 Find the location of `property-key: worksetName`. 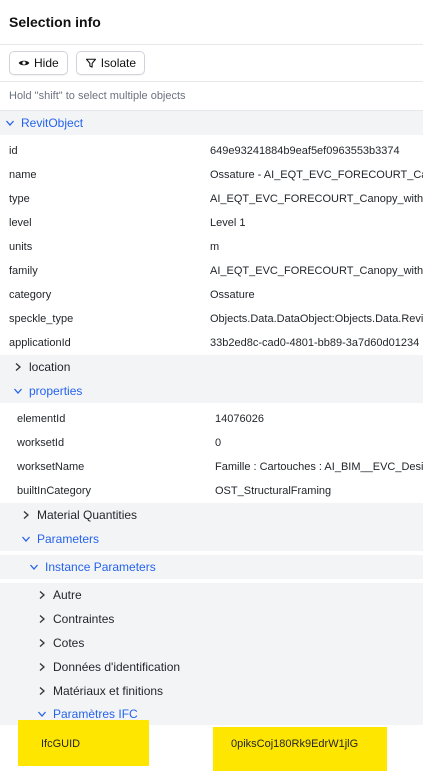

property-key: worksetName is located at coordinates (51, 467).